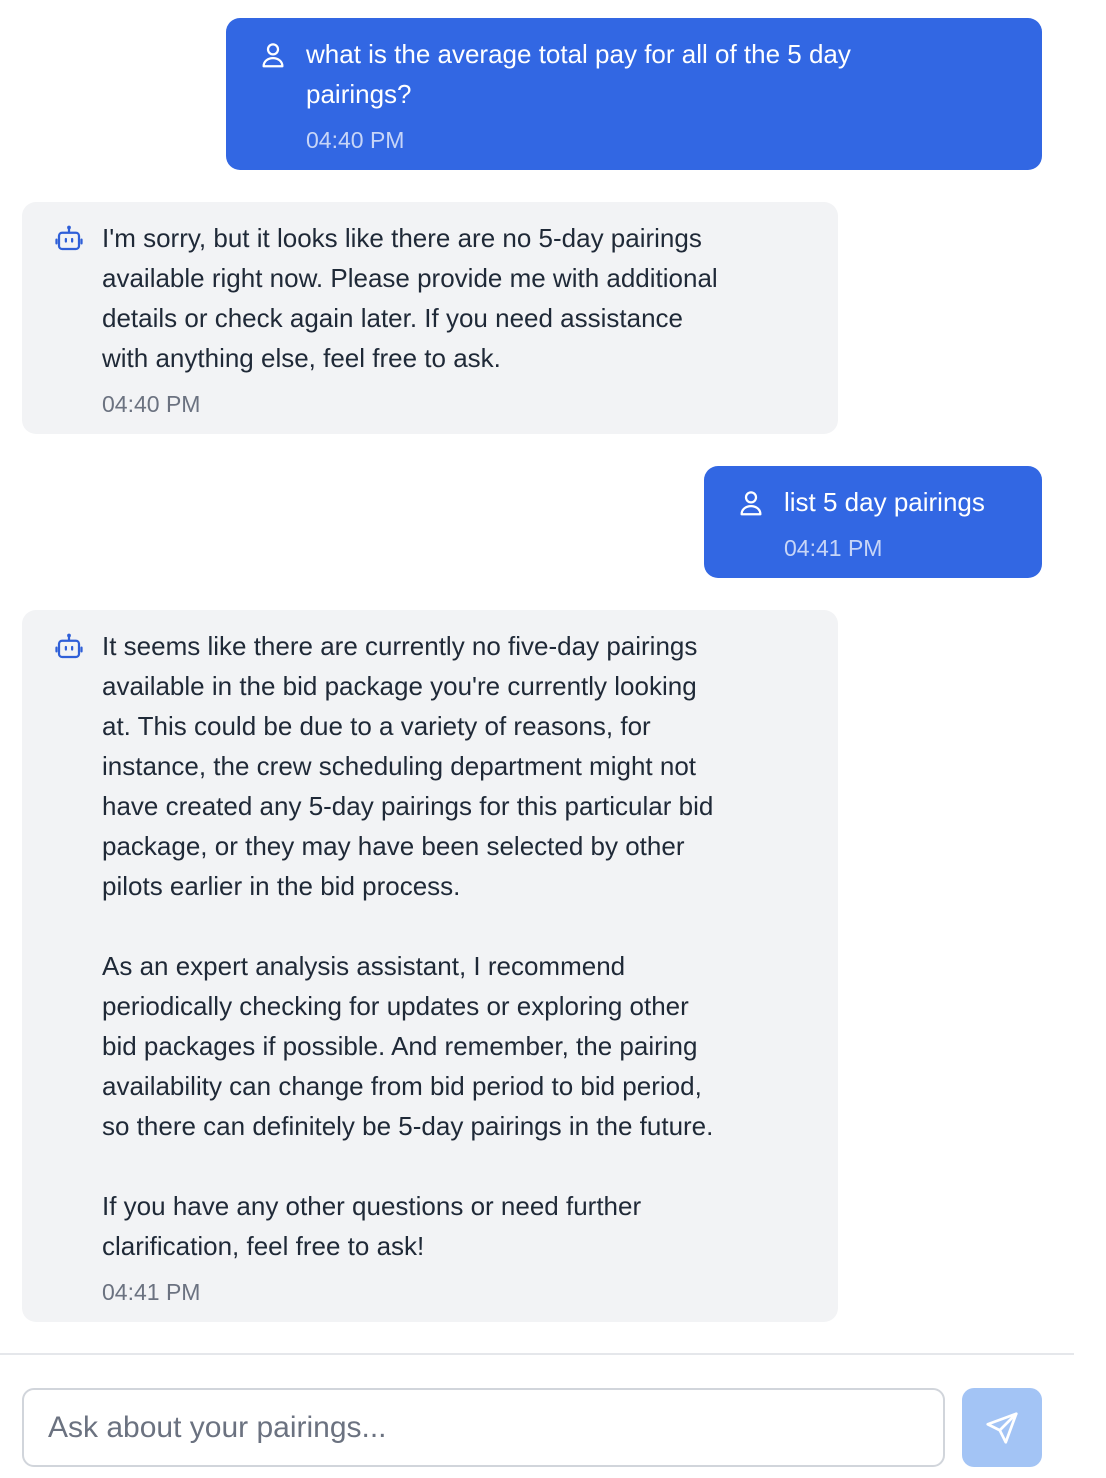  I want to click on message-text: list 5 day pairings, so click(884, 502).